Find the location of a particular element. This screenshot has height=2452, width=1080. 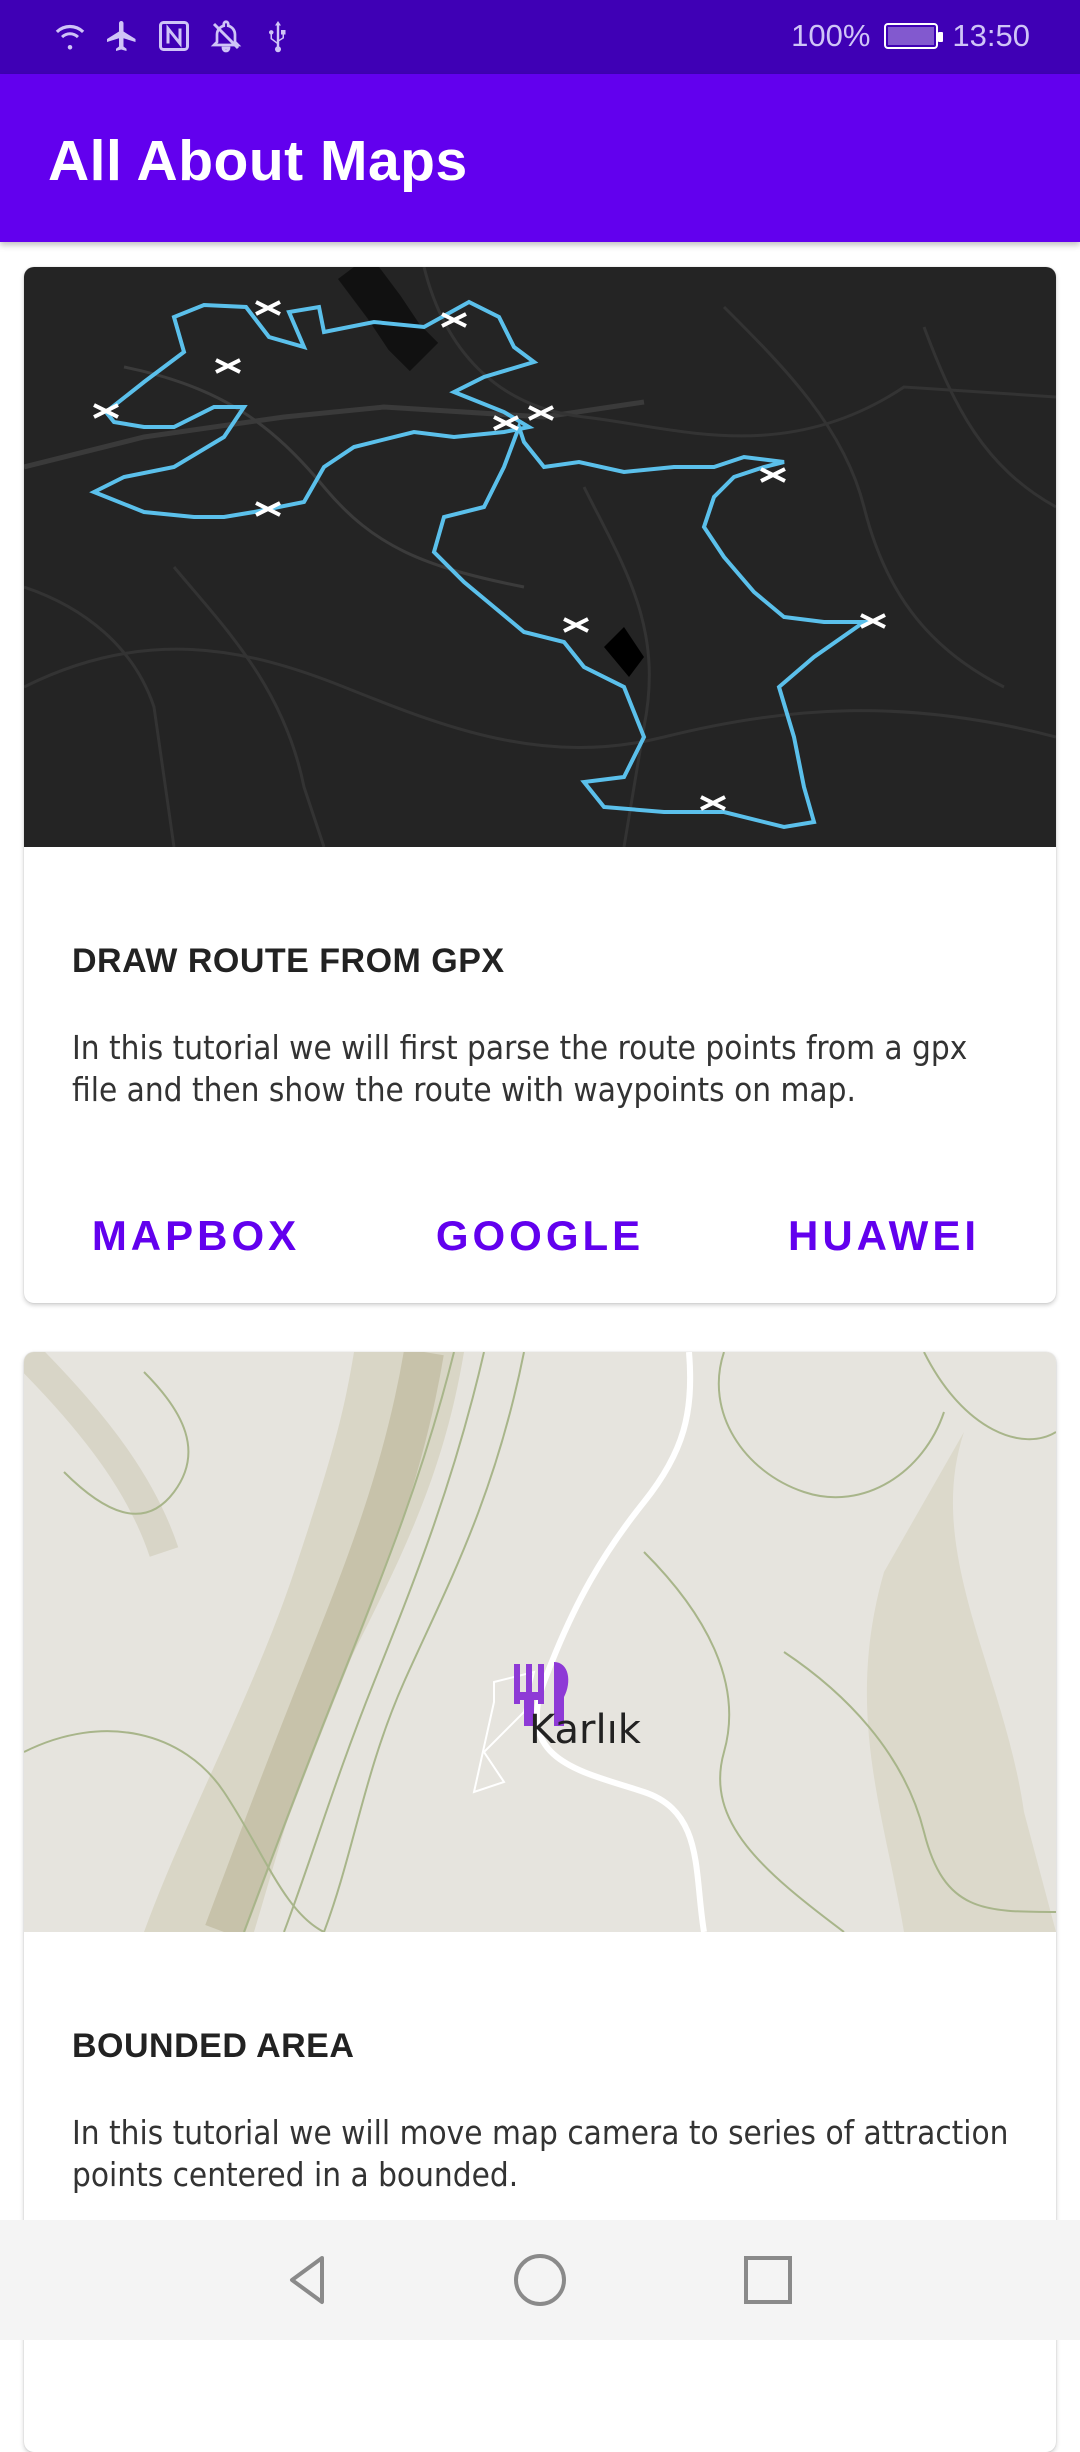

card-title: DRAW ROUTE FROM GPX is located at coordinates (288, 961).